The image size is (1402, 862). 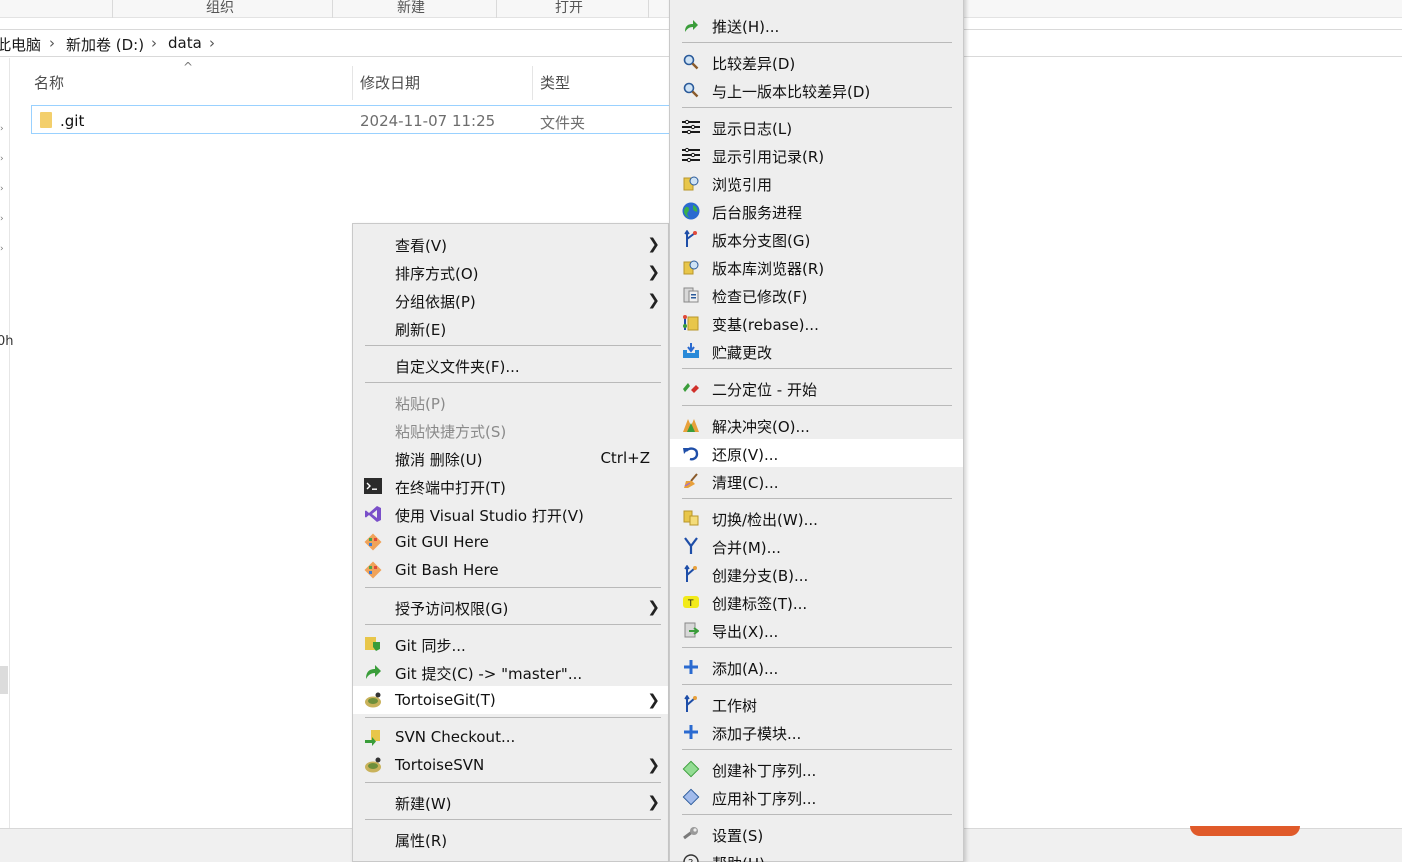 What do you see at coordinates (185, 43) in the screenshot?
I see `breadcrumb-data: data` at bounding box center [185, 43].